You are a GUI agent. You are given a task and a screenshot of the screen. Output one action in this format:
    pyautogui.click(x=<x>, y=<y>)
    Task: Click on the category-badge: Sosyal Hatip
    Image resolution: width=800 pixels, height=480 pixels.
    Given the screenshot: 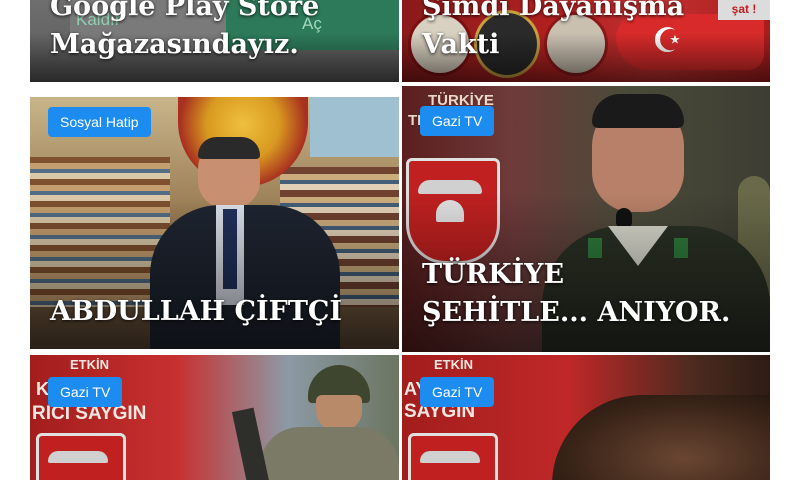 What is the action you would take?
    pyautogui.click(x=99, y=122)
    